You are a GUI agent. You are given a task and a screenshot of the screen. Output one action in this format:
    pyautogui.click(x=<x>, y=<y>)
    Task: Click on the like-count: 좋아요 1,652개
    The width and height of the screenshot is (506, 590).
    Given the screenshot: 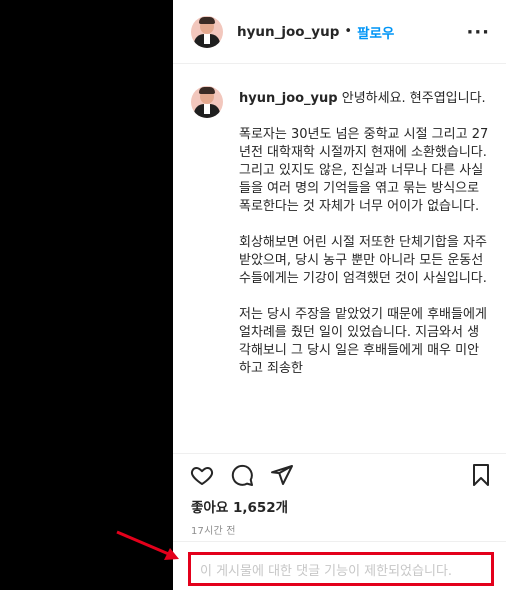 What is the action you would take?
    pyautogui.click(x=239, y=506)
    